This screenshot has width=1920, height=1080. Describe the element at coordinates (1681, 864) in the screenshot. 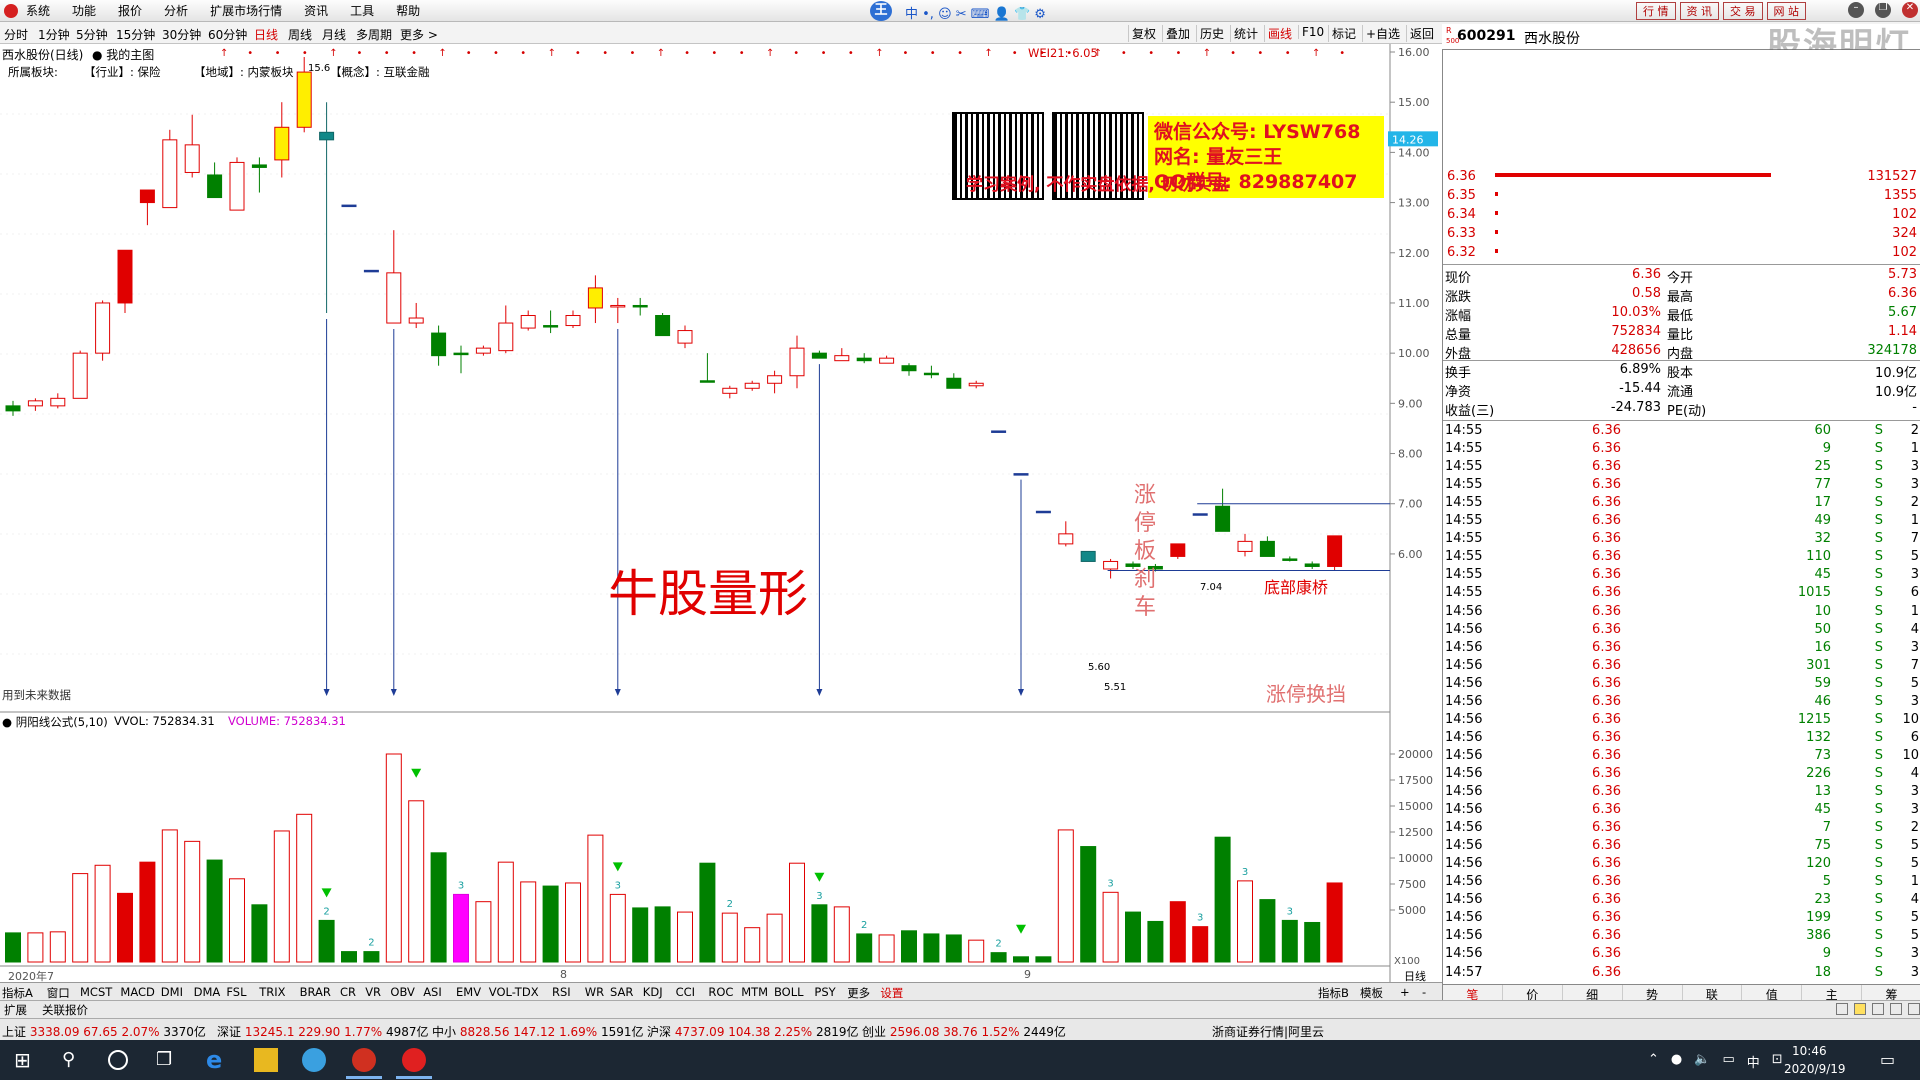

I see `tick-row: 14:56 6.36 120 S 5` at that location.